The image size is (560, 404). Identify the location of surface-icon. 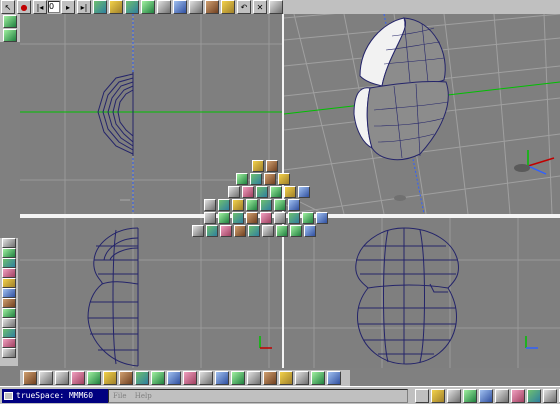
(9, 263).